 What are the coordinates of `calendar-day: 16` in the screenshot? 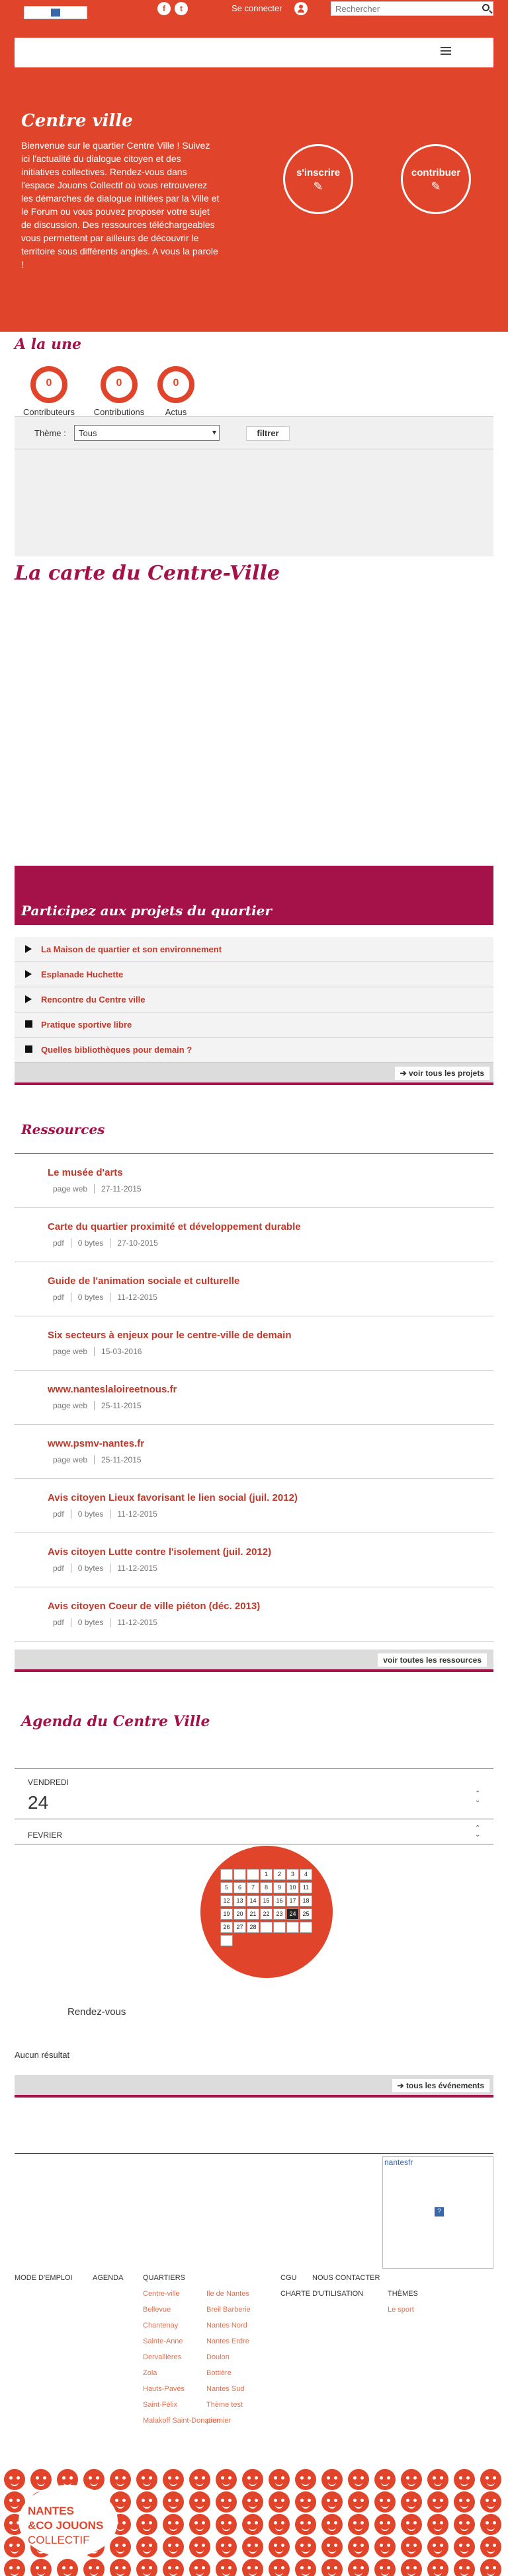 It's located at (279, 1901).